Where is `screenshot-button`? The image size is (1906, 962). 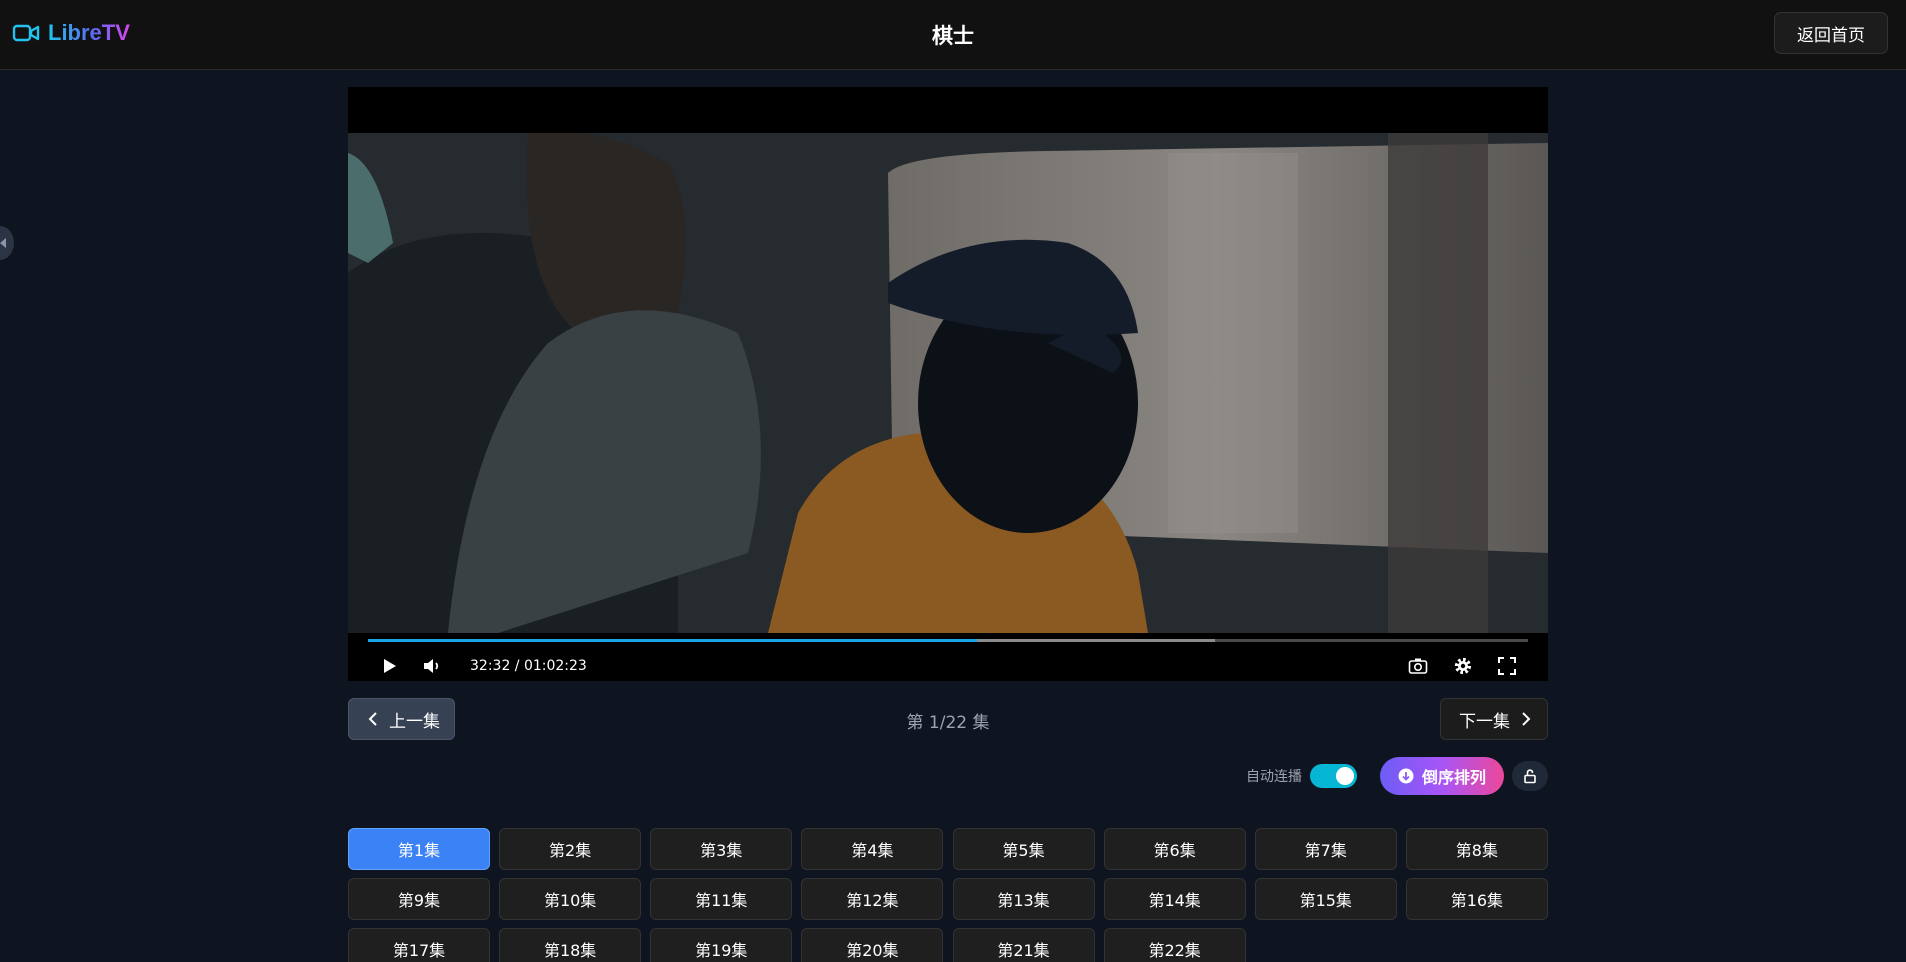 screenshot-button is located at coordinates (1418, 666).